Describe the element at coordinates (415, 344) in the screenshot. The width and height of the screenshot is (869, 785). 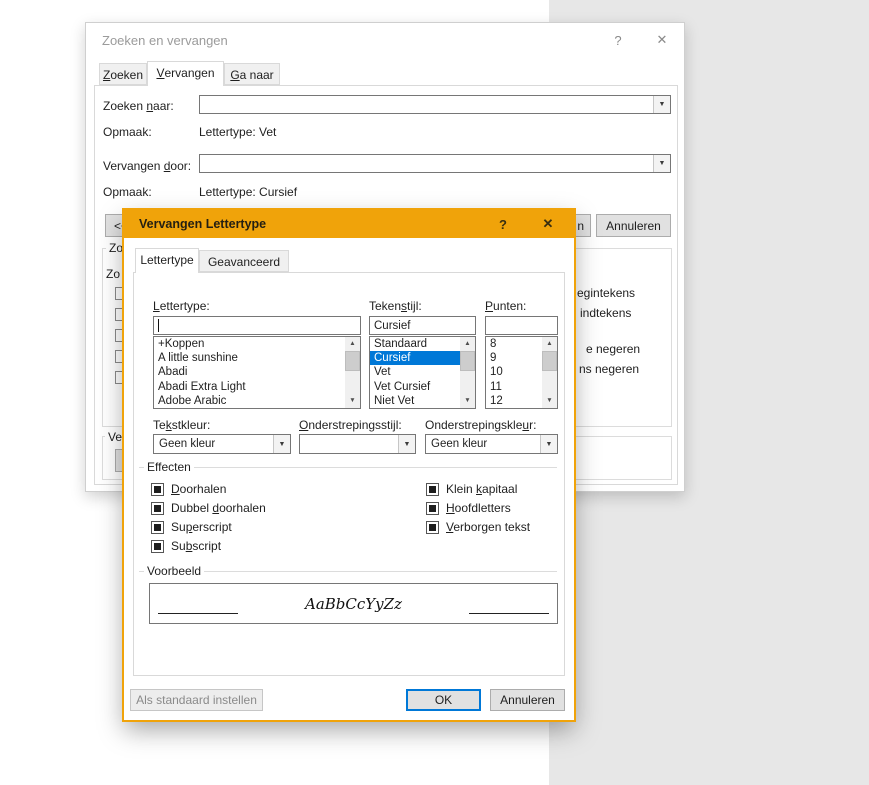
I see `style-list-item: Standaard` at that location.